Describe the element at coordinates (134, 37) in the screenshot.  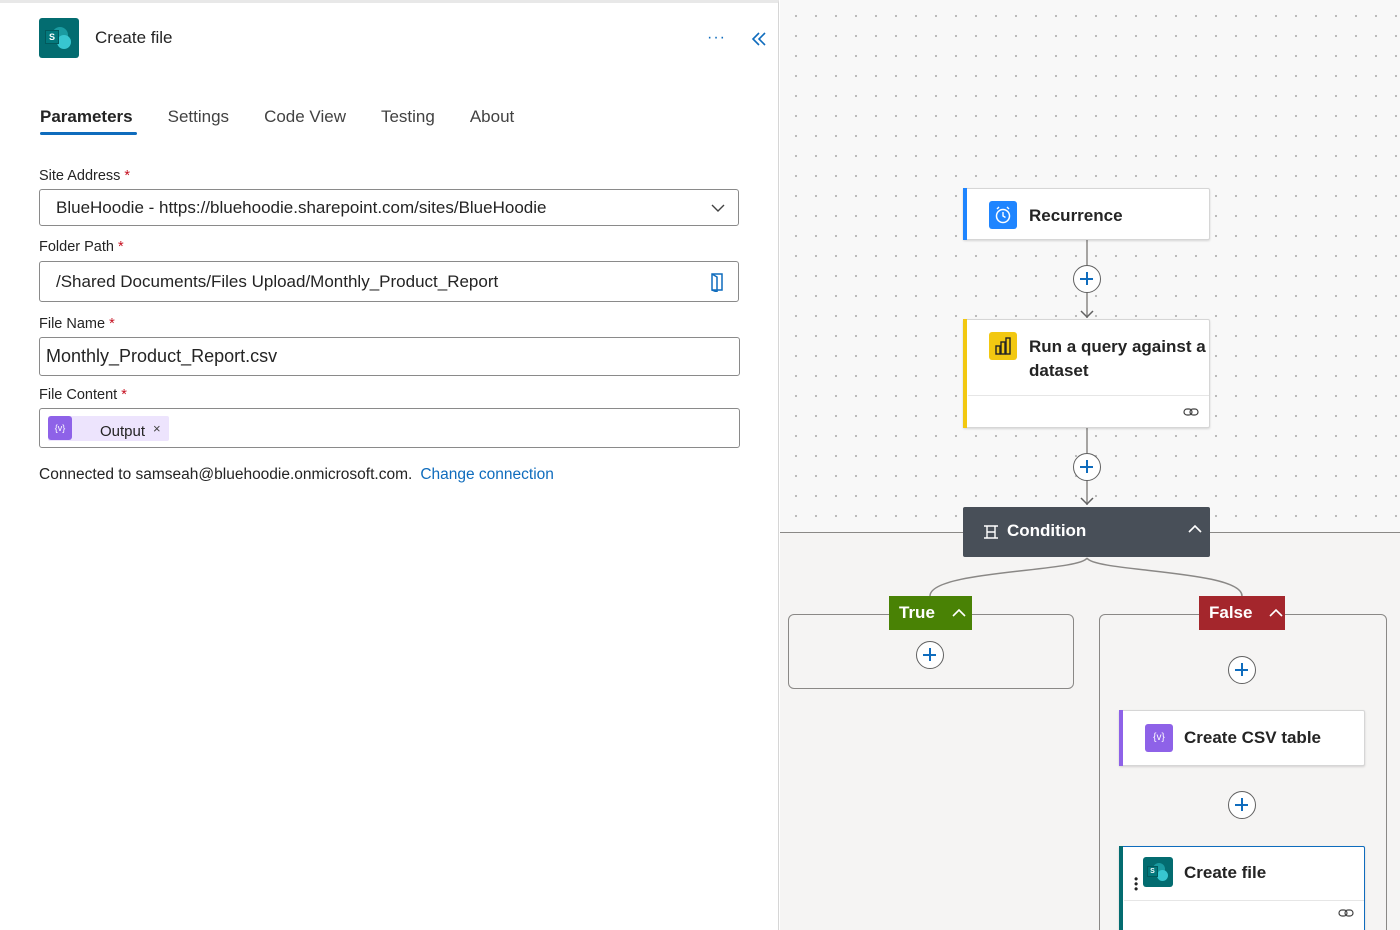
I see `panel-title: Create file` at that location.